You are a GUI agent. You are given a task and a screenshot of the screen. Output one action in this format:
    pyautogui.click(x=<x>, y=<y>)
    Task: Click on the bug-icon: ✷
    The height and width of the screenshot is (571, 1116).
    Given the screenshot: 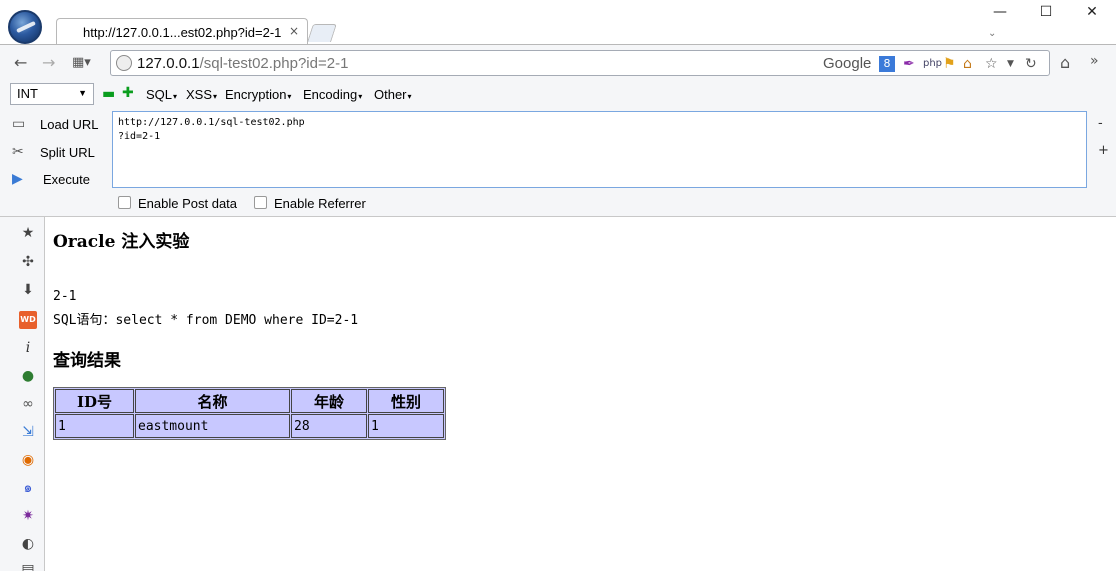 What is the action you would take?
    pyautogui.click(x=28, y=516)
    